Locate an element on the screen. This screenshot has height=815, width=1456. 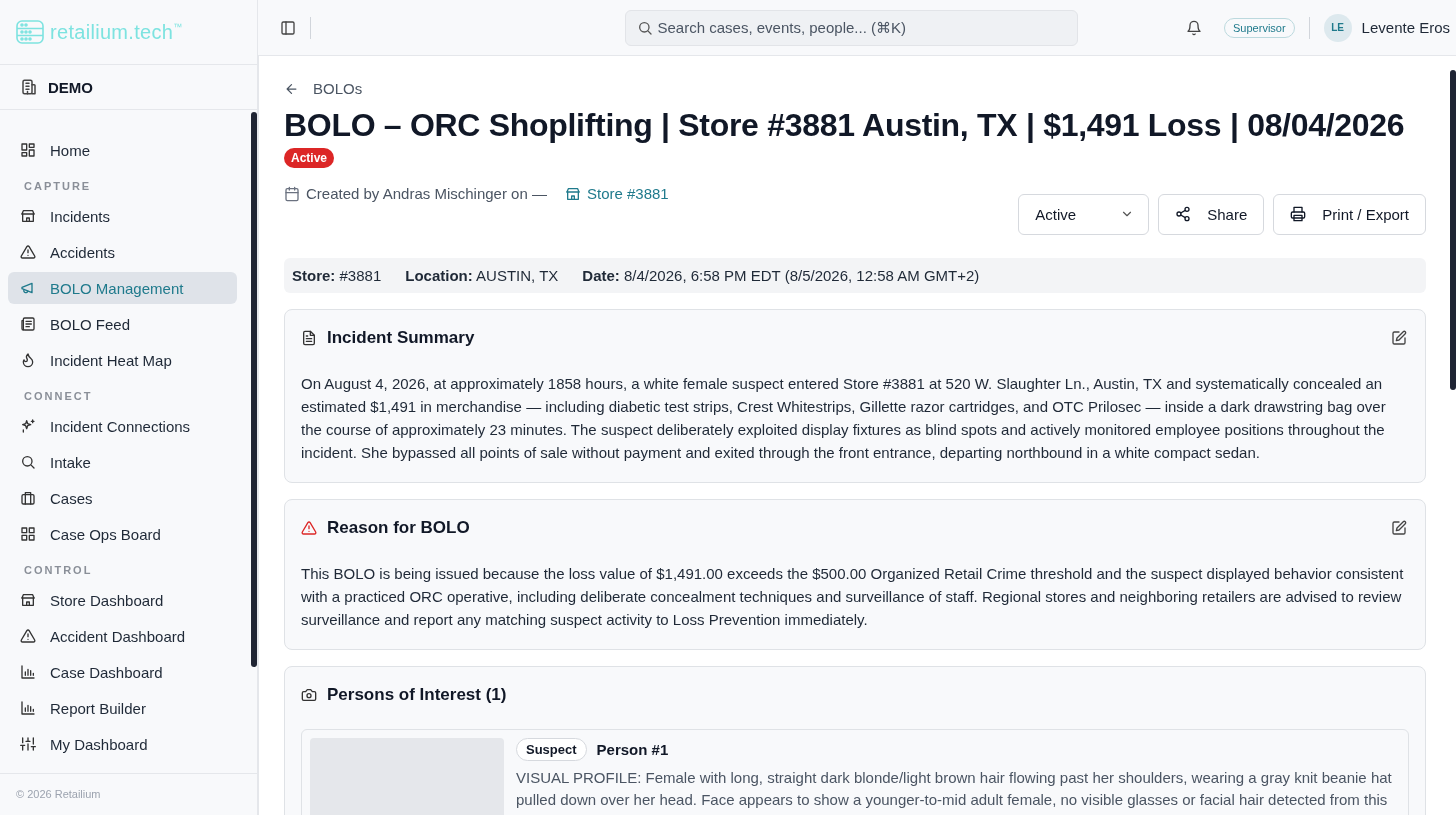
user-name: Levente Eros is located at coordinates (1405, 27).